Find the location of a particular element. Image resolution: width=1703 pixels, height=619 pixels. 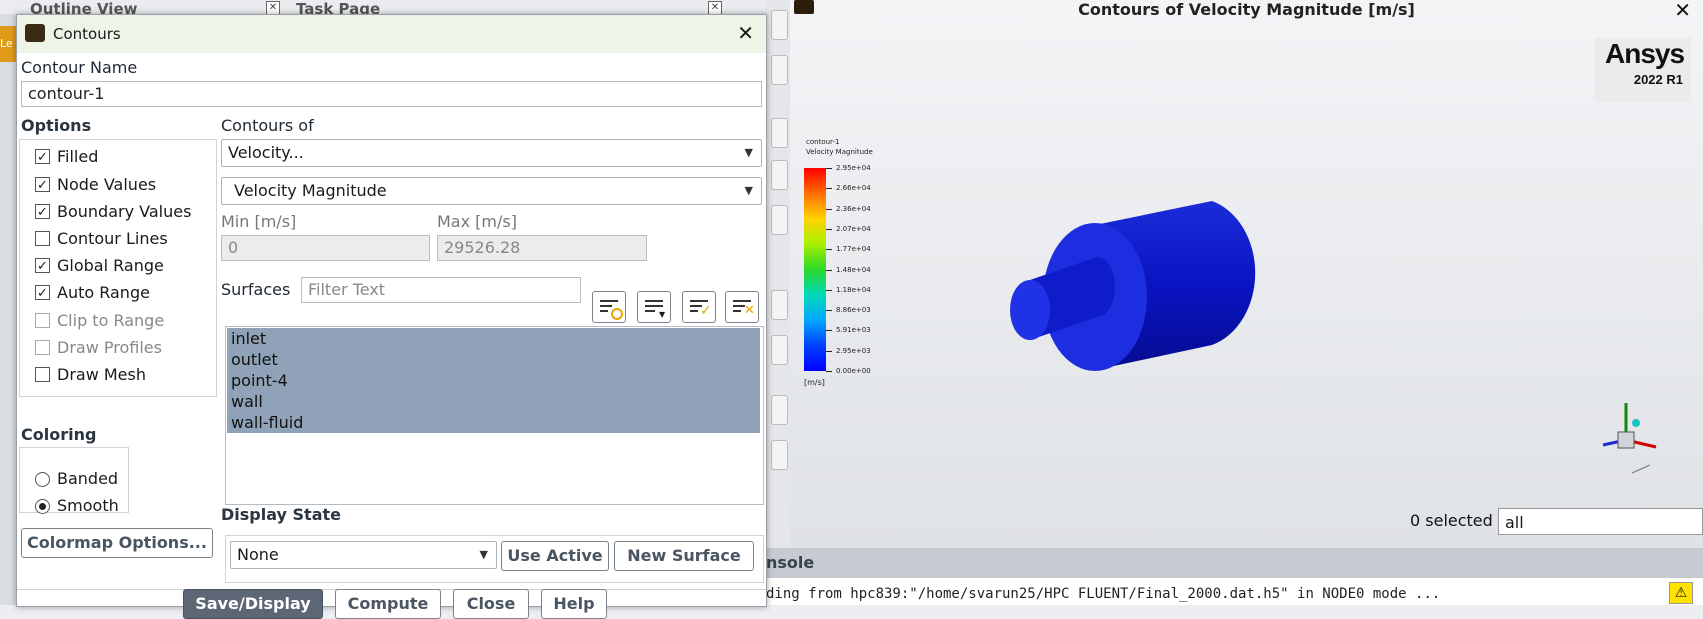

cylinder-model is located at coordinates (1140, 290).